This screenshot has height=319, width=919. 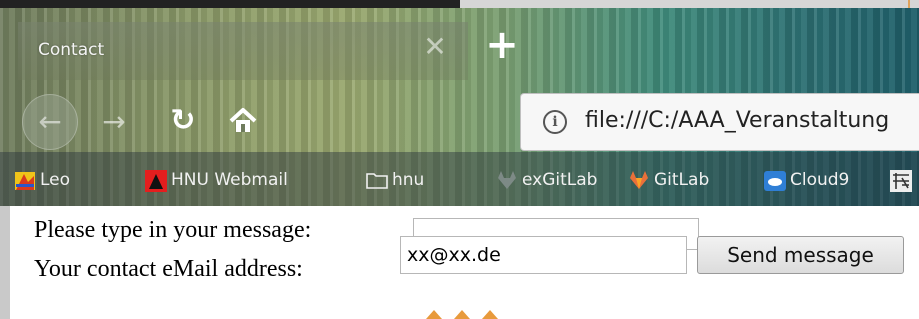 What do you see at coordinates (55, 180) in the screenshot?
I see `bookmark-label: Leo` at bounding box center [55, 180].